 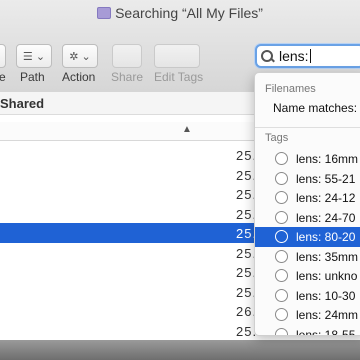 What do you see at coordinates (22, 103) in the screenshot?
I see `column-header-shared: Shared` at bounding box center [22, 103].